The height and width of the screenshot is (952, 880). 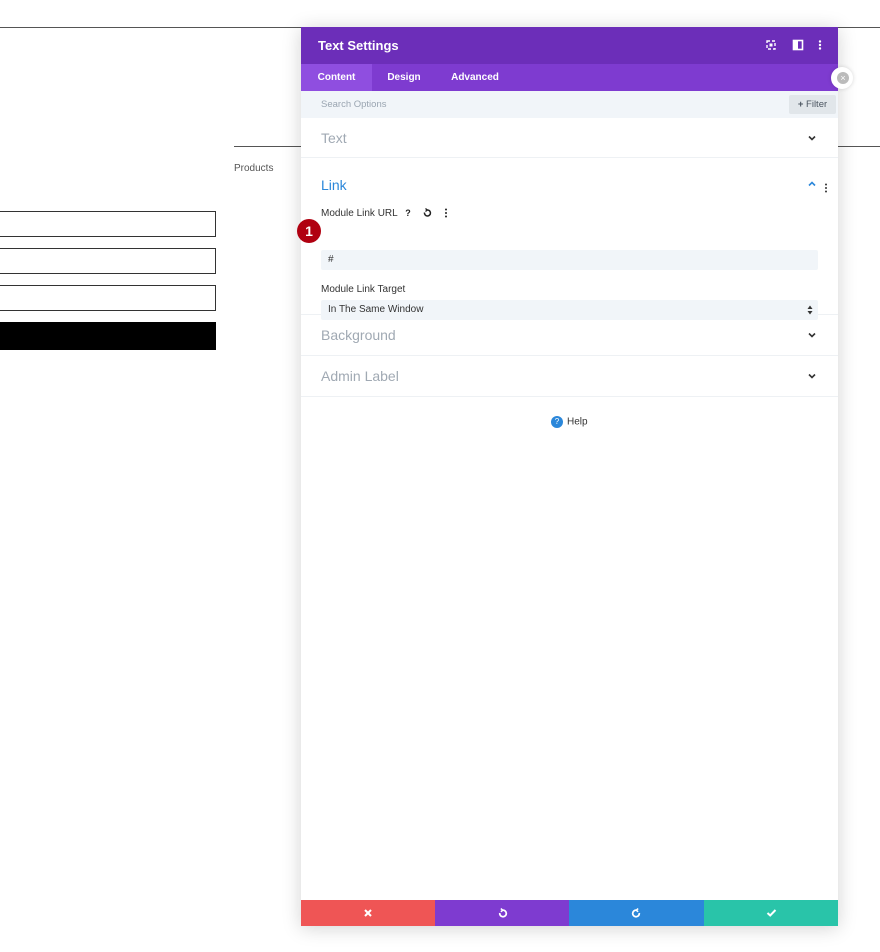 What do you see at coordinates (331, 259) in the screenshot?
I see `module-link-url-value: #` at bounding box center [331, 259].